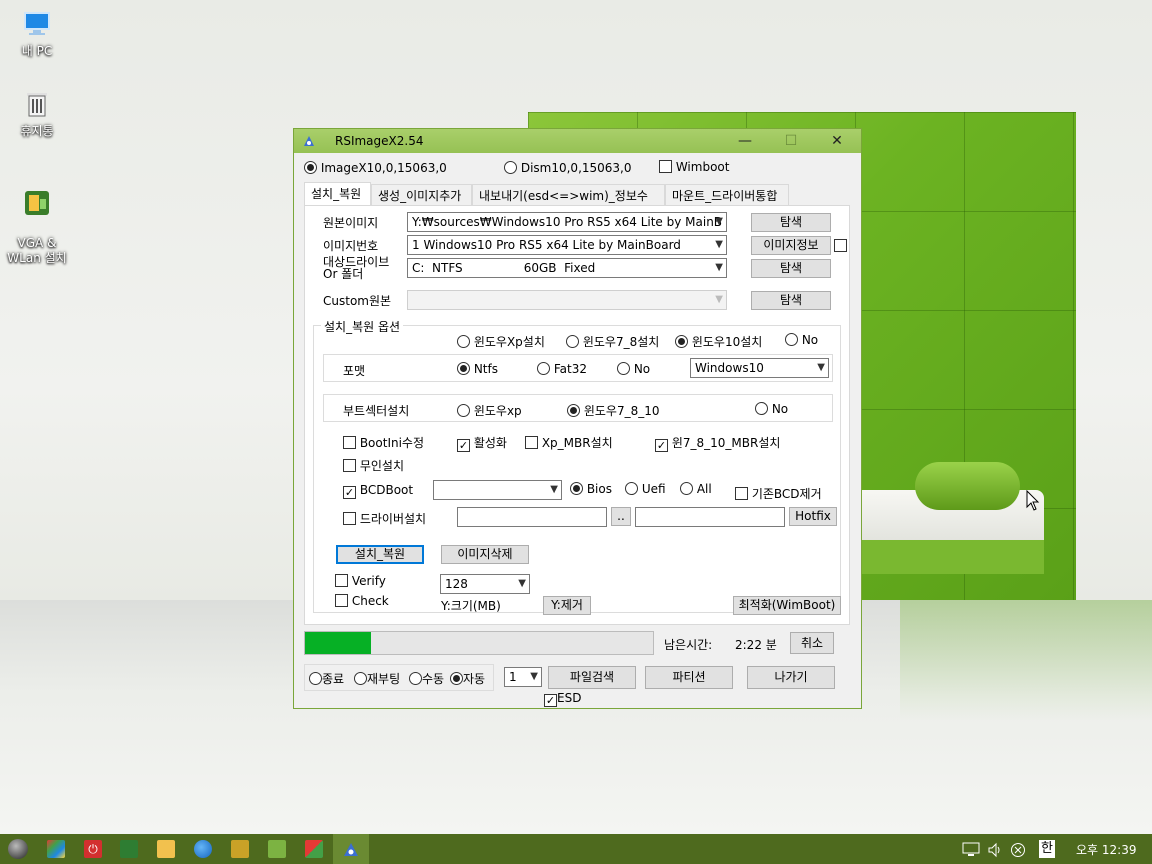  I want to click on wimboot-label: Wimboot, so click(702, 167).